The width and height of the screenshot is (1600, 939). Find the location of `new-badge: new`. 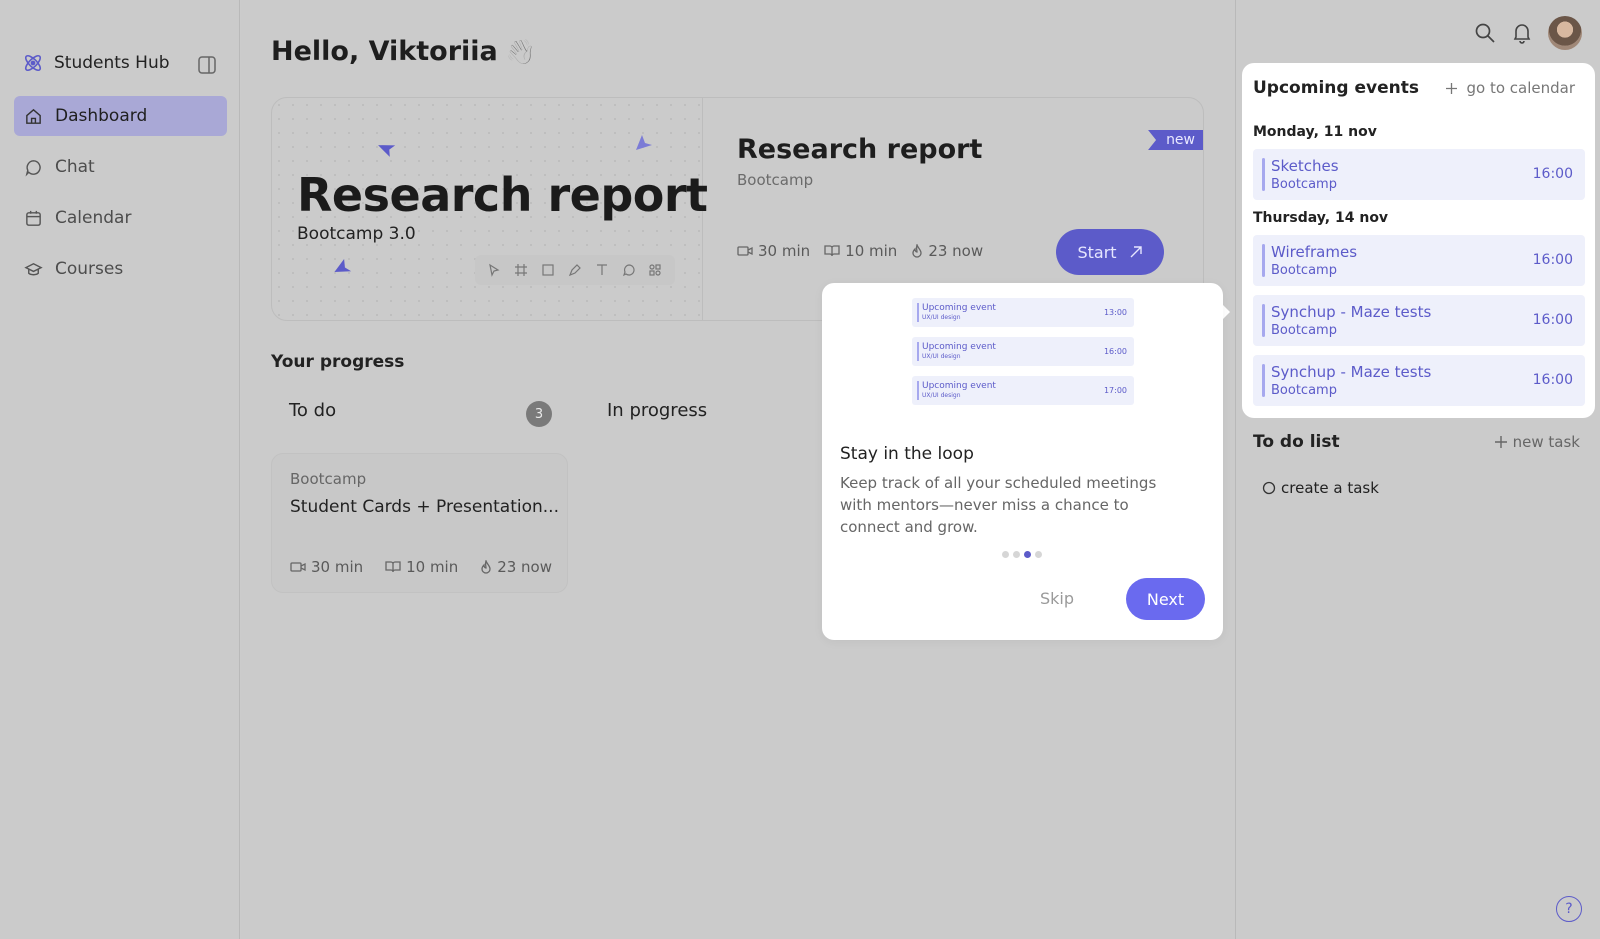

new-badge: new is located at coordinates (1175, 140).